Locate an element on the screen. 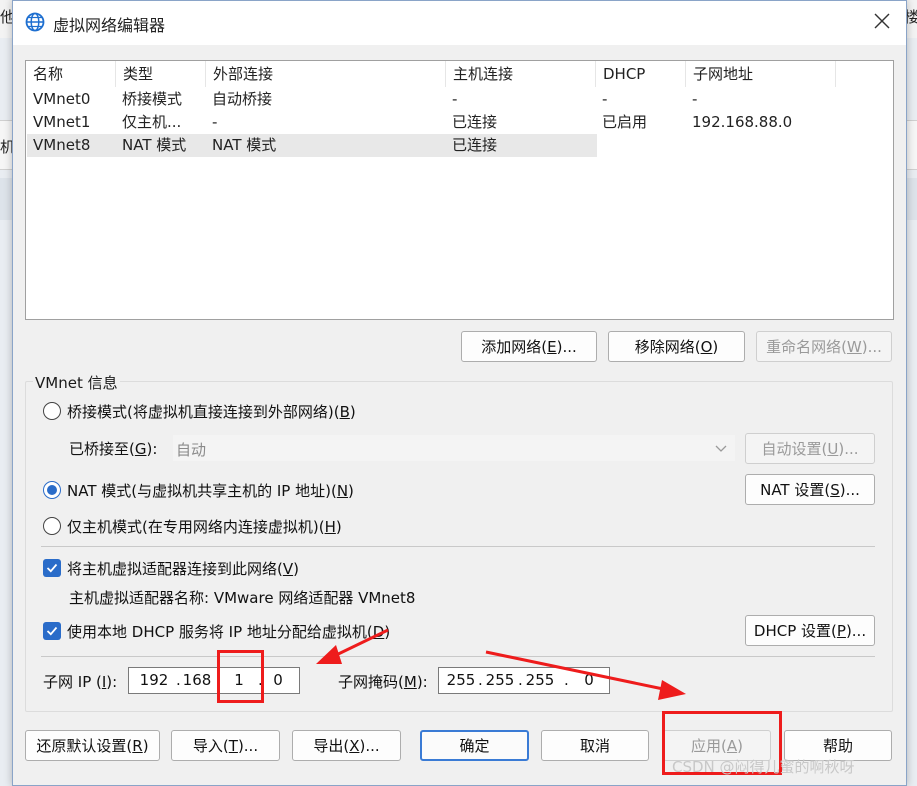  label-accesskey: N is located at coordinates (342, 491).